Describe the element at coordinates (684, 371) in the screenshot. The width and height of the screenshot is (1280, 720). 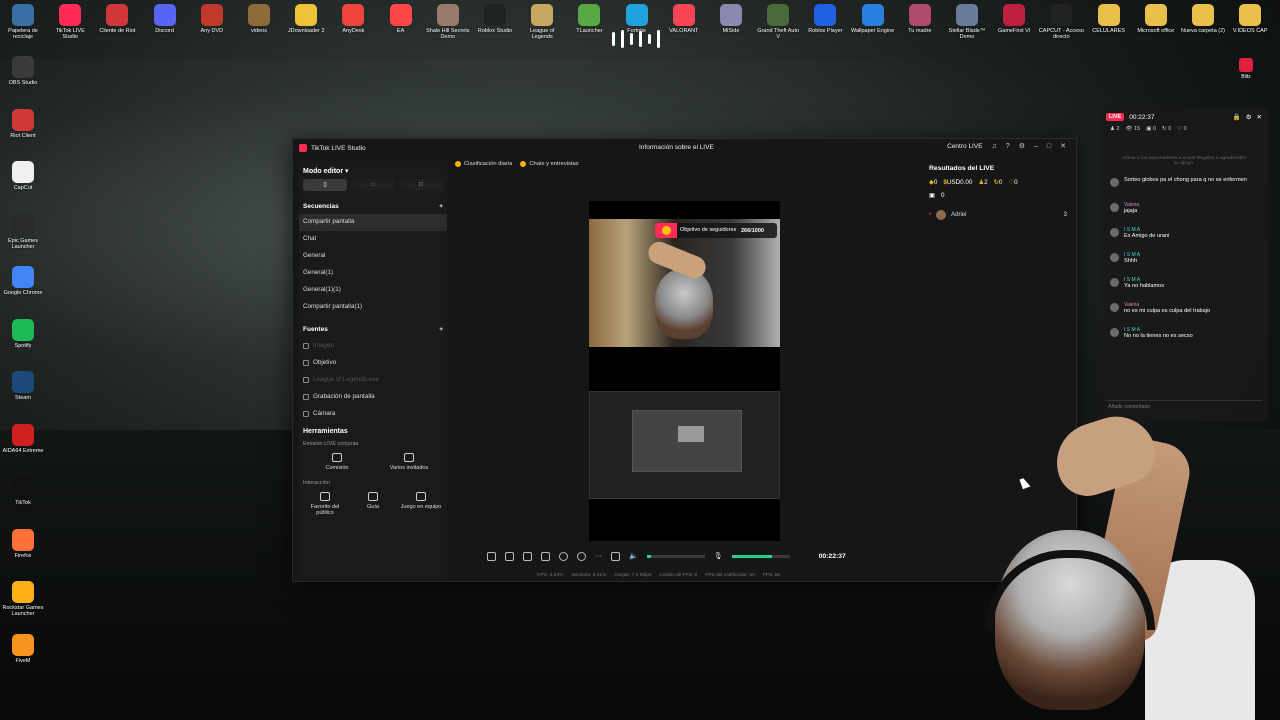
I see `preview-canvas: Objetivo de seguidores 266/1000` at that location.